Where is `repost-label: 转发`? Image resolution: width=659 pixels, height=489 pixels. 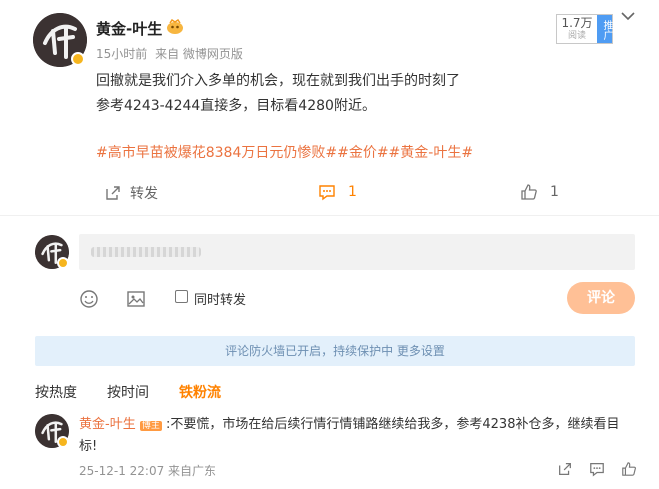
repost-label: 转发 is located at coordinates (144, 194).